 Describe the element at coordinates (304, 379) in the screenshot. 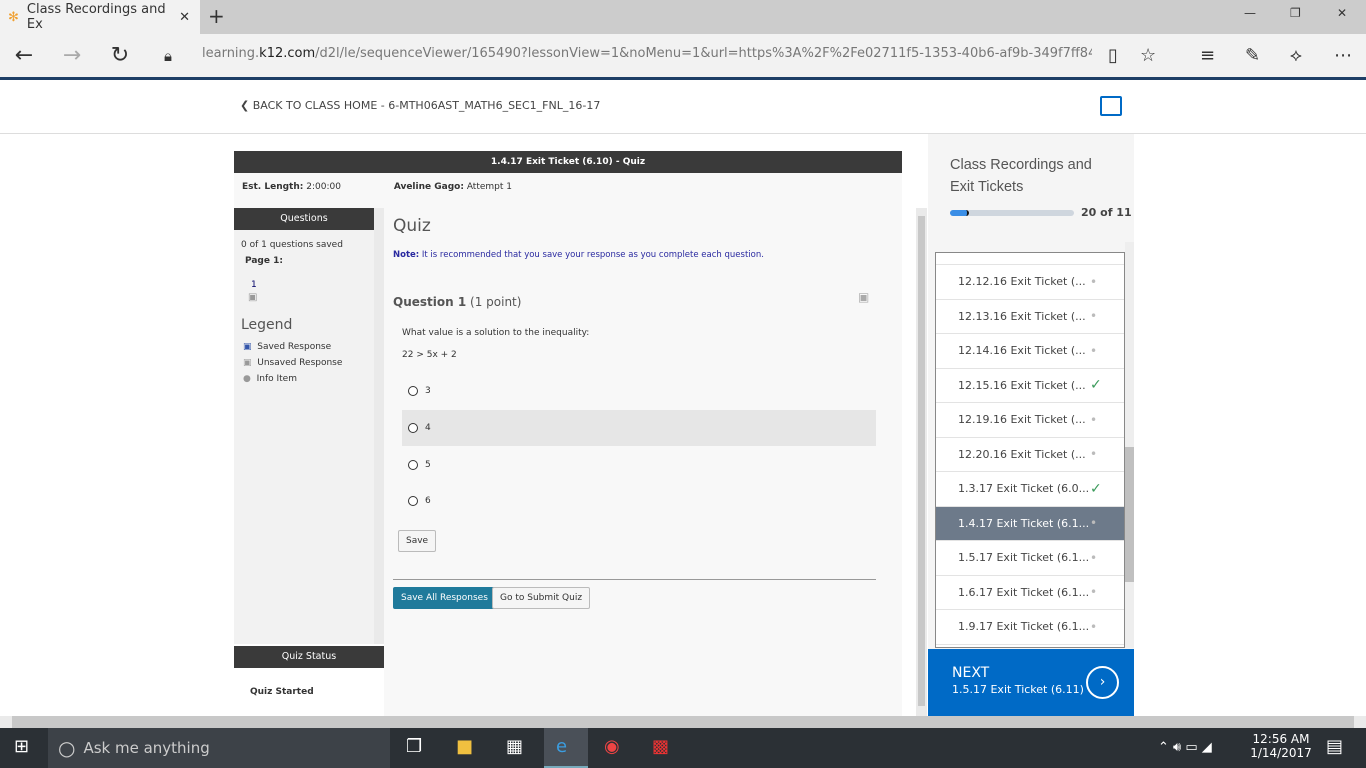

I see `legend-info: ● Info Item` at that location.